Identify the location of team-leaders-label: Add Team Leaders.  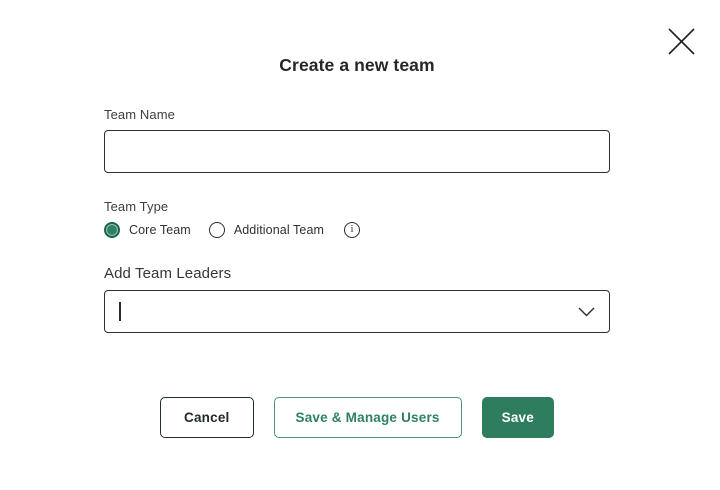
(168, 273).